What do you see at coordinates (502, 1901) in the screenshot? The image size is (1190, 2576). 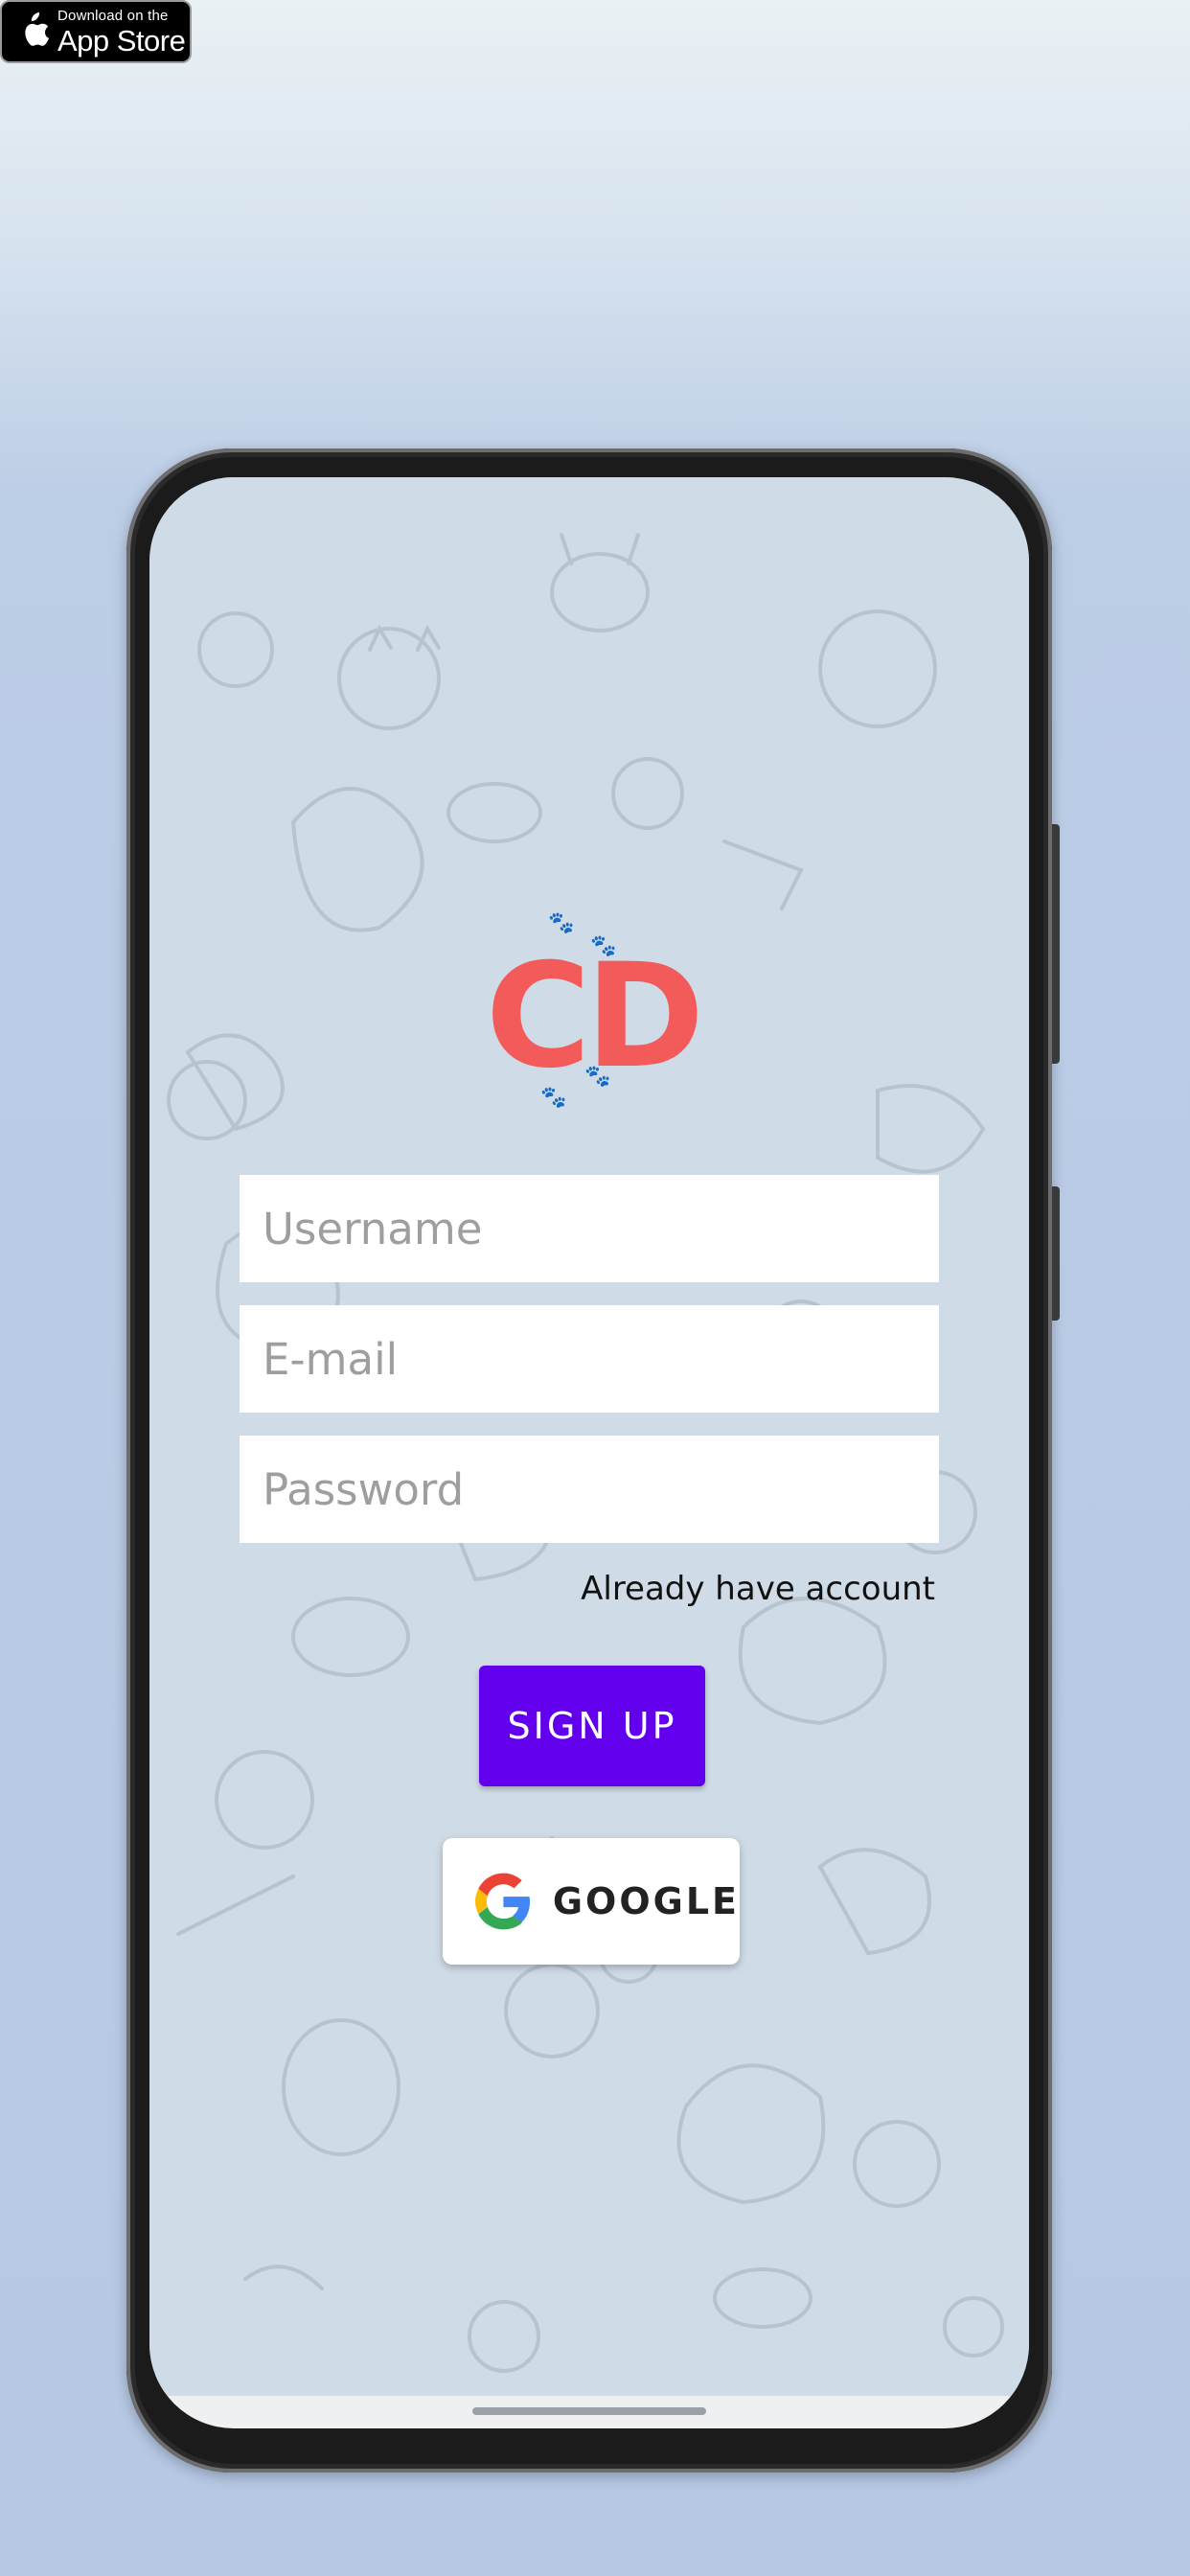 I see `google-icon` at bounding box center [502, 1901].